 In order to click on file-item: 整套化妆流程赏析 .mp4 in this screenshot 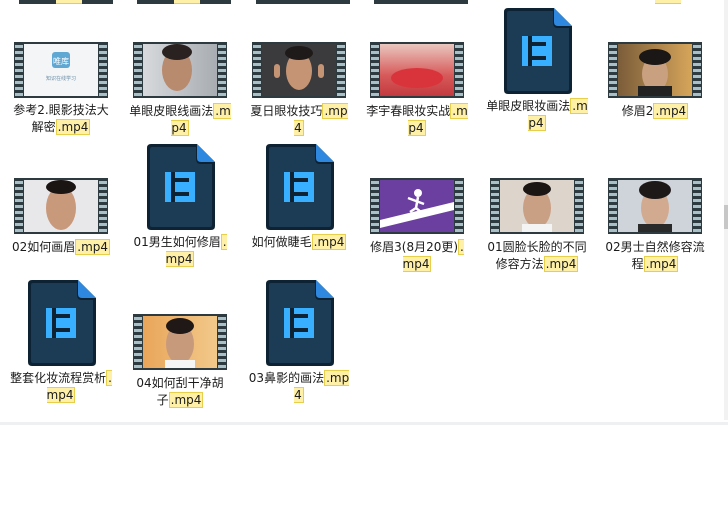, I will do `click(61, 341)`.